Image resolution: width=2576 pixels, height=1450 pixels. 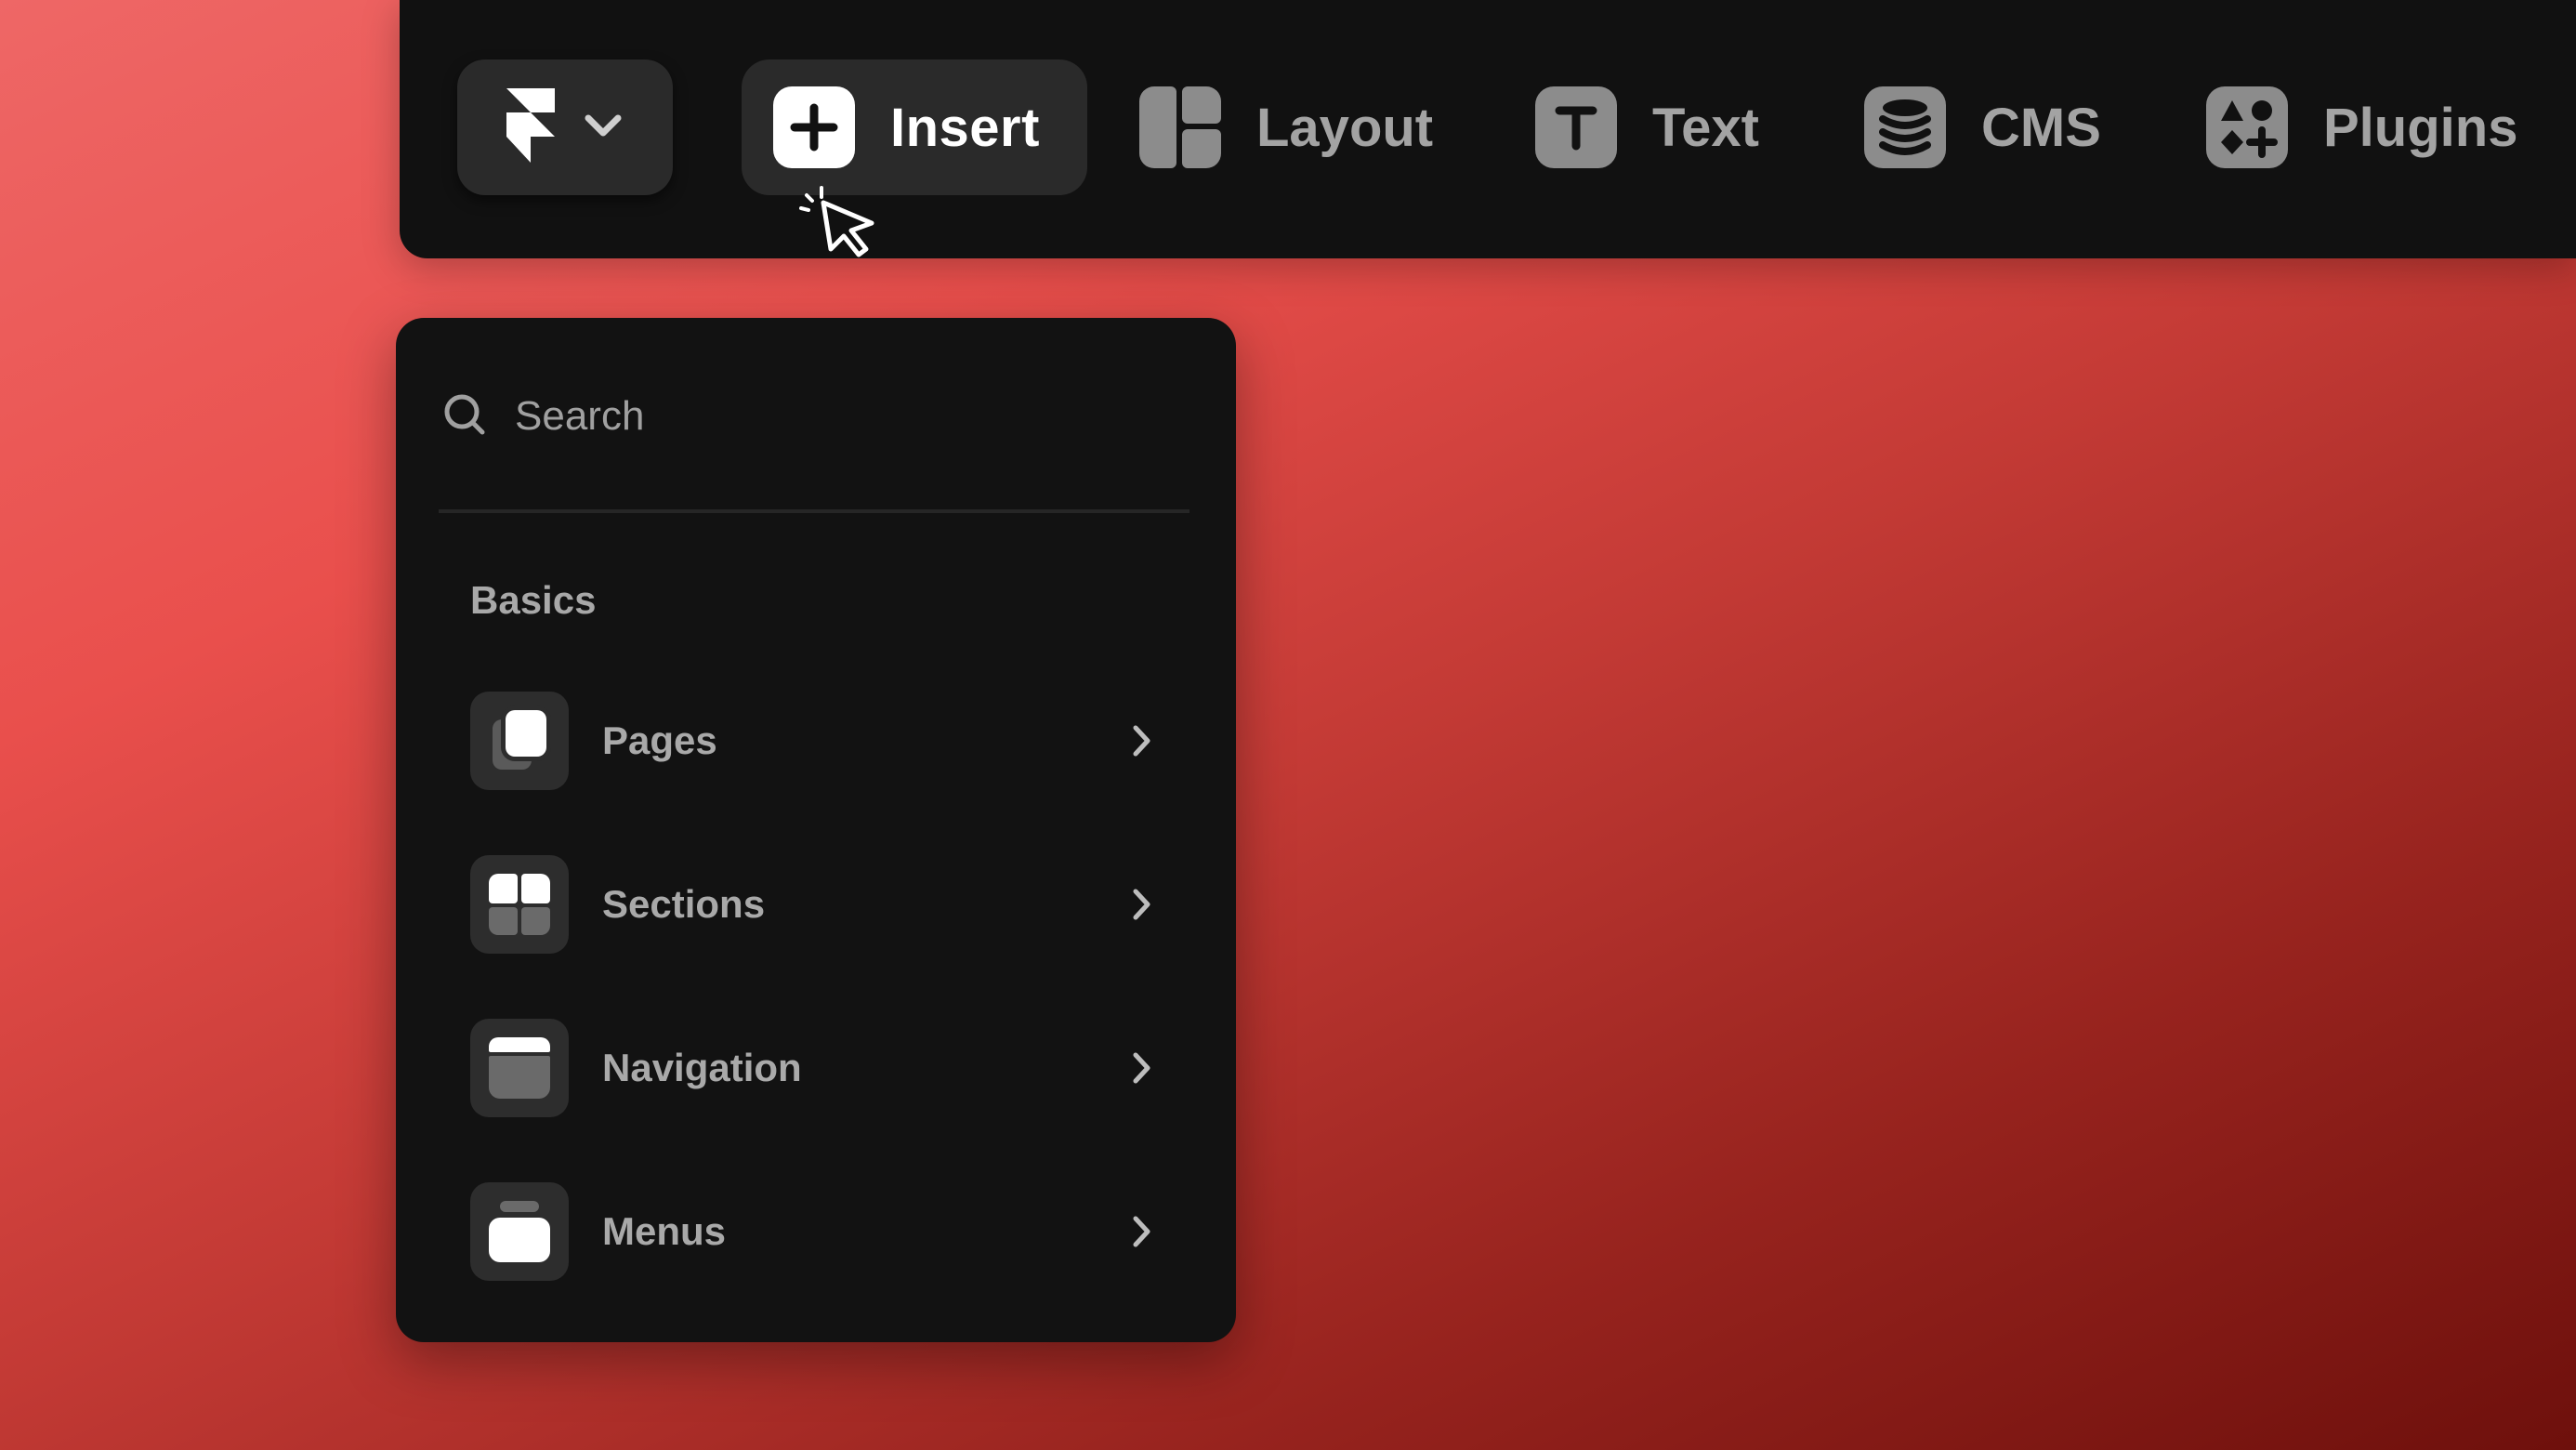 I want to click on insert-label: Insert, so click(x=965, y=127).